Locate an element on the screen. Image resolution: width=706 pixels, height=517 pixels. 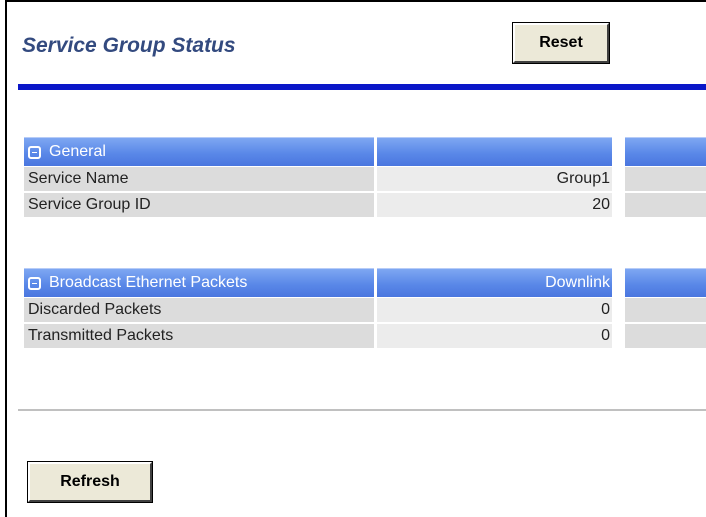
row-label: Discarded Packets is located at coordinates (199, 310).